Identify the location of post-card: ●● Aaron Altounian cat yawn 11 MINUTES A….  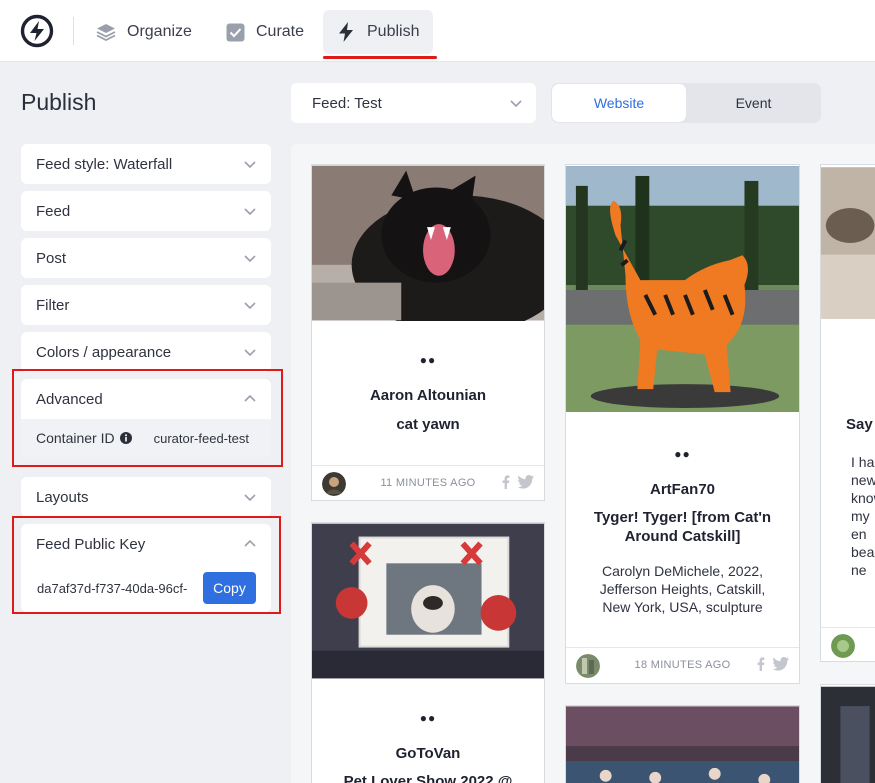
(428, 332).